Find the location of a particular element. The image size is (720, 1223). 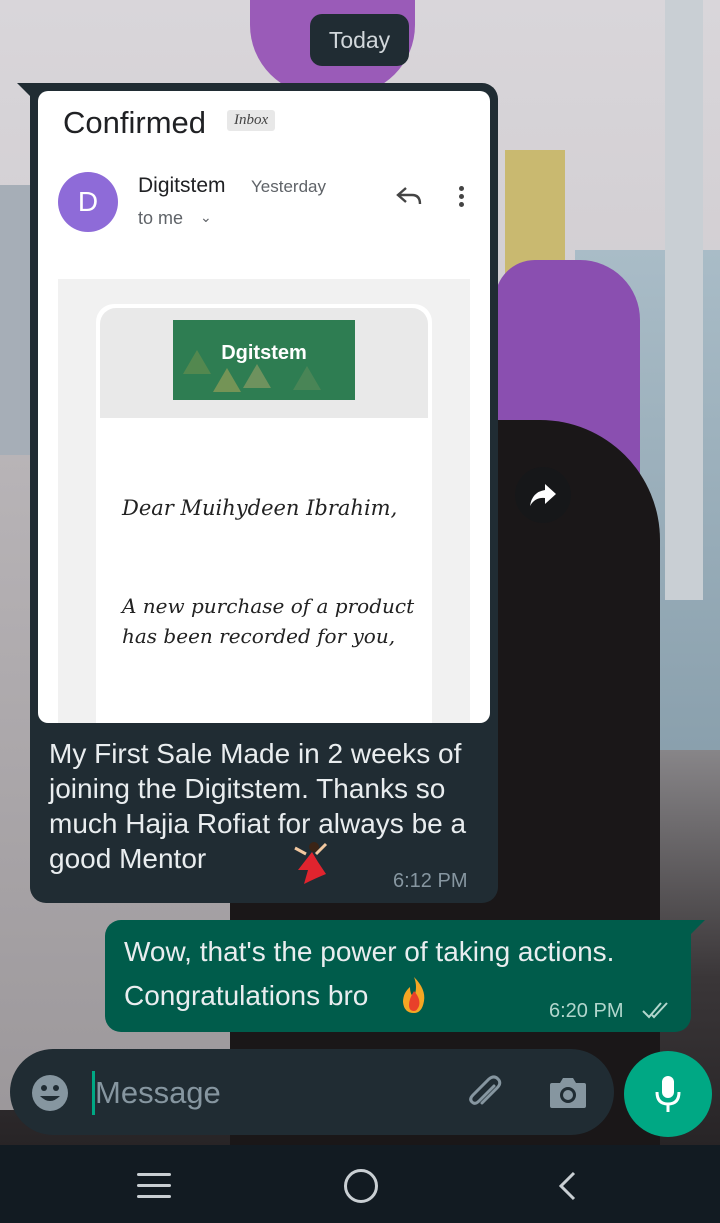

brand-name: Dgitstem is located at coordinates (264, 353).